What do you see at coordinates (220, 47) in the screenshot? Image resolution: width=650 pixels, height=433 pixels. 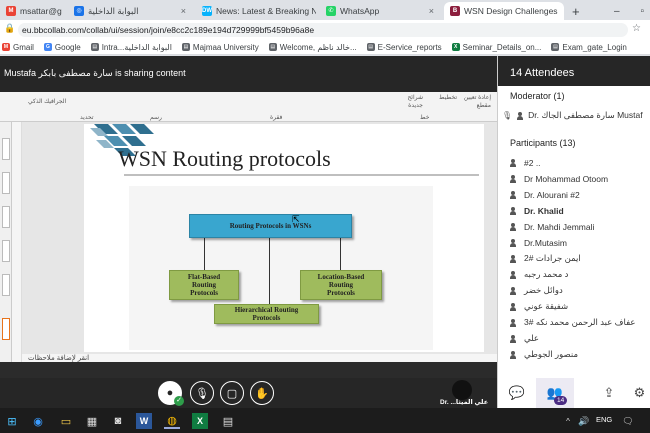 I see `bookmark-majmaa: ▤ Majmaa University` at bounding box center [220, 47].